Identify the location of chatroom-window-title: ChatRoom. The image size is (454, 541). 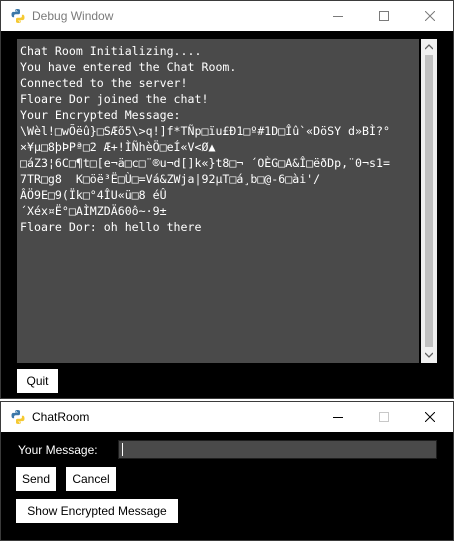
(61, 417).